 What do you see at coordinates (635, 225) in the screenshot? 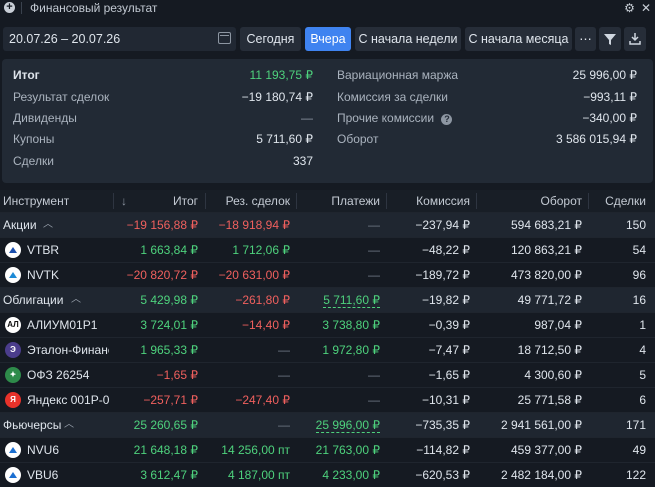
I see `deals-cell: 150` at bounding box center [635, 225].